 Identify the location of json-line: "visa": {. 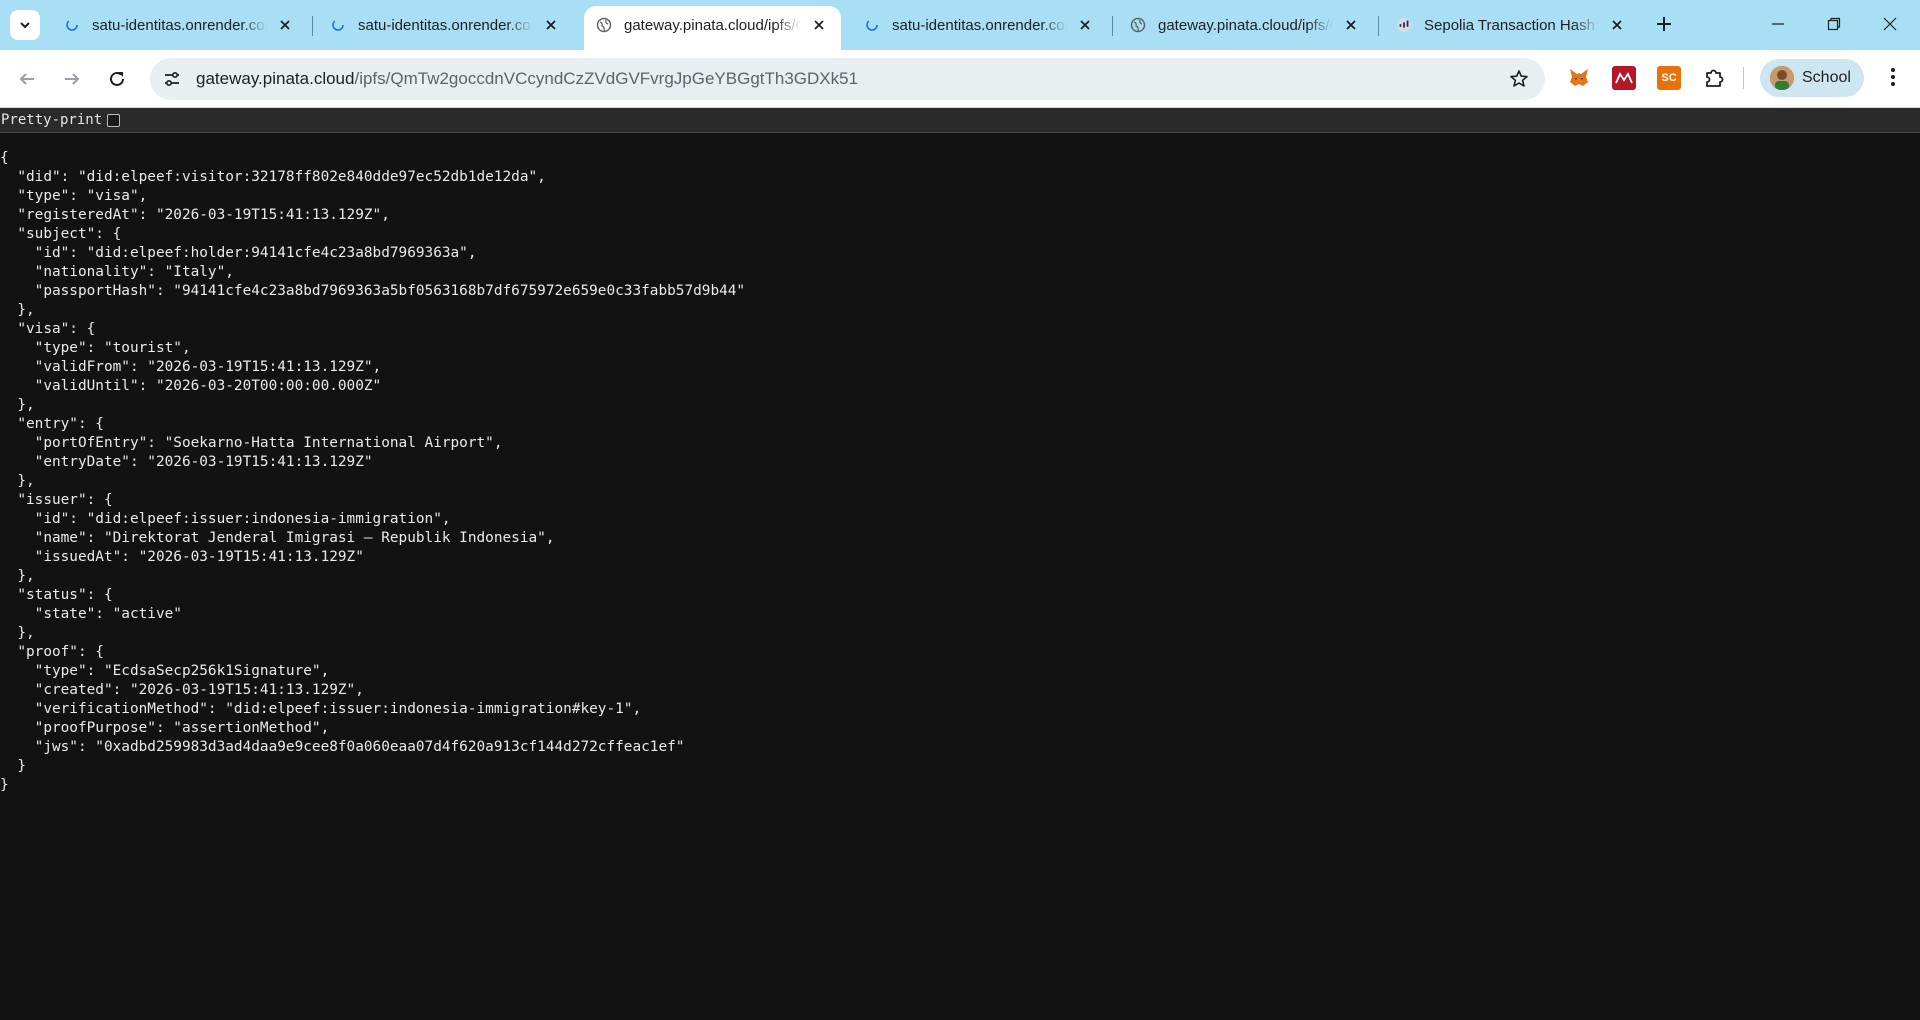
(48, 329).